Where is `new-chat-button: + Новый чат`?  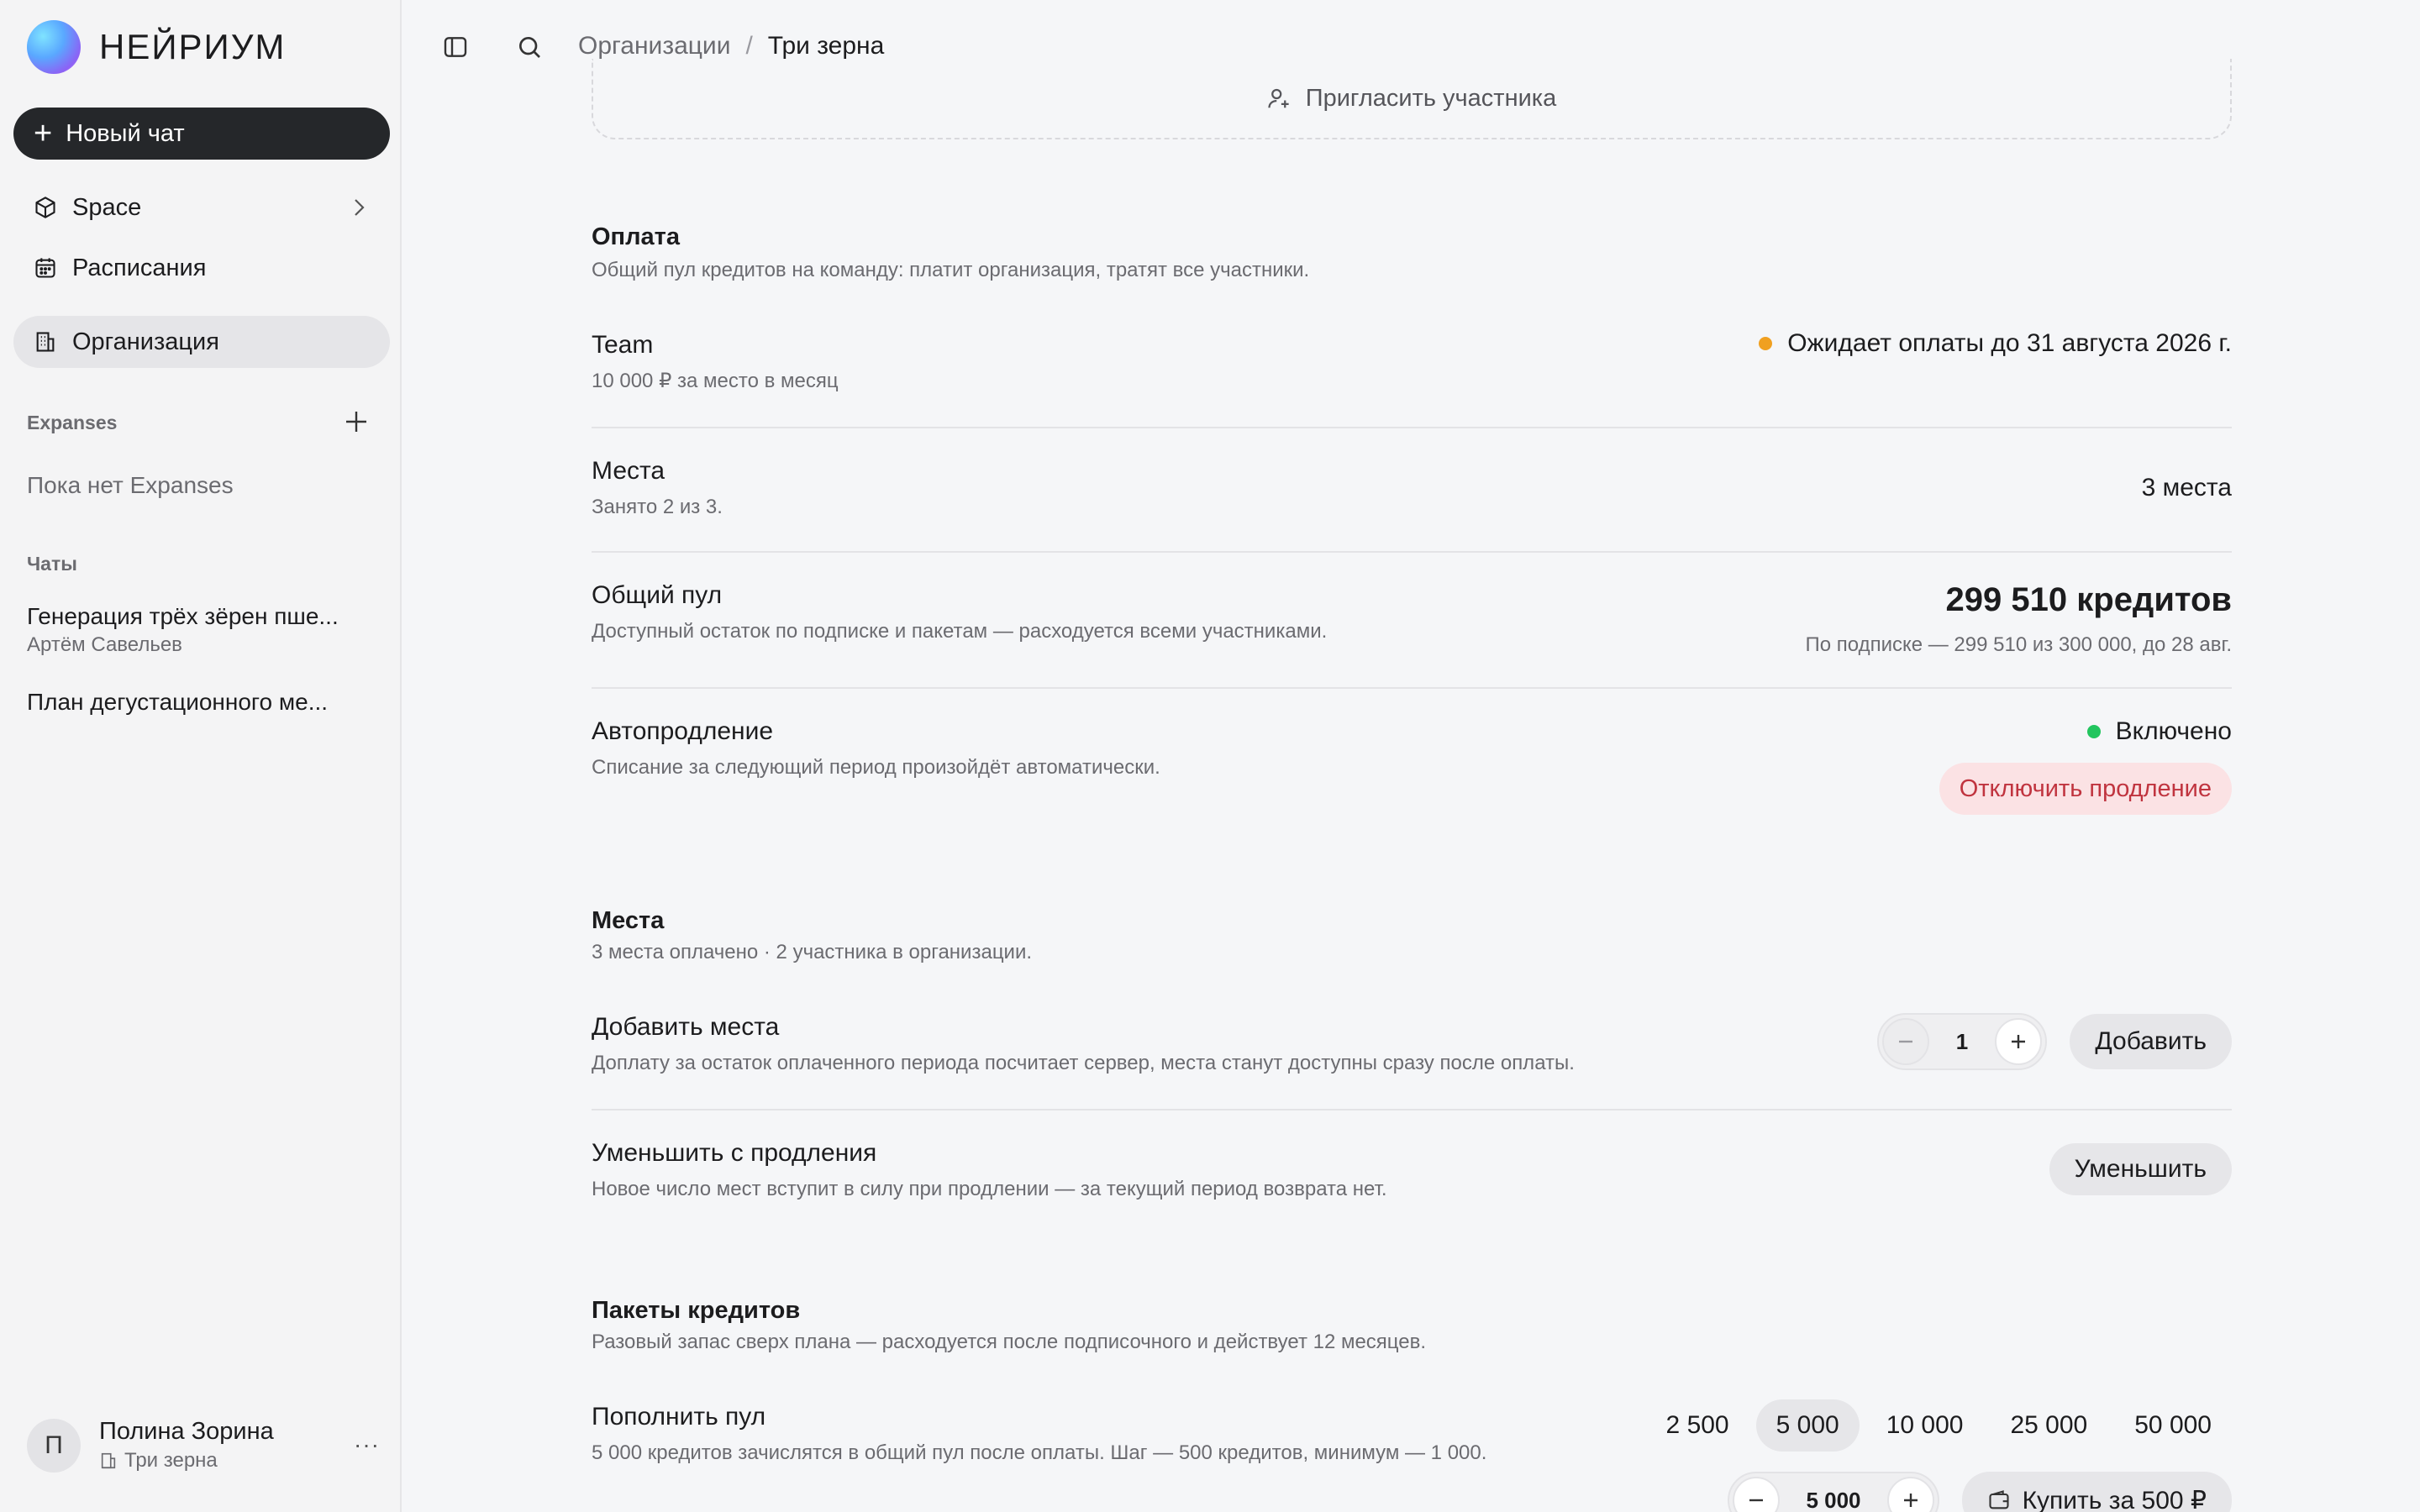 new-chat-button: + Новый чат is located at coordinates (202, 134).